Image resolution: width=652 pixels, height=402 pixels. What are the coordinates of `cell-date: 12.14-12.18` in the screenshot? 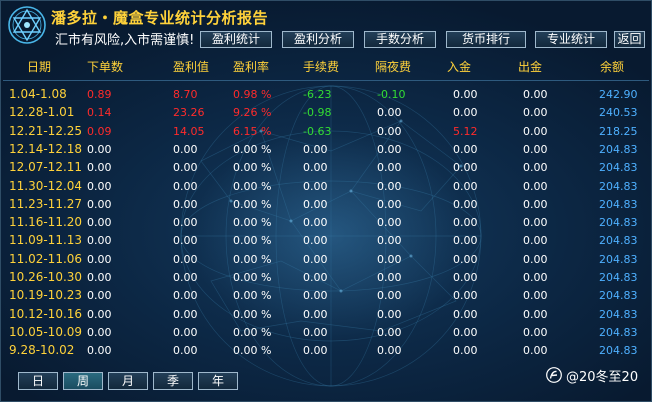 It's located at (46, 148).